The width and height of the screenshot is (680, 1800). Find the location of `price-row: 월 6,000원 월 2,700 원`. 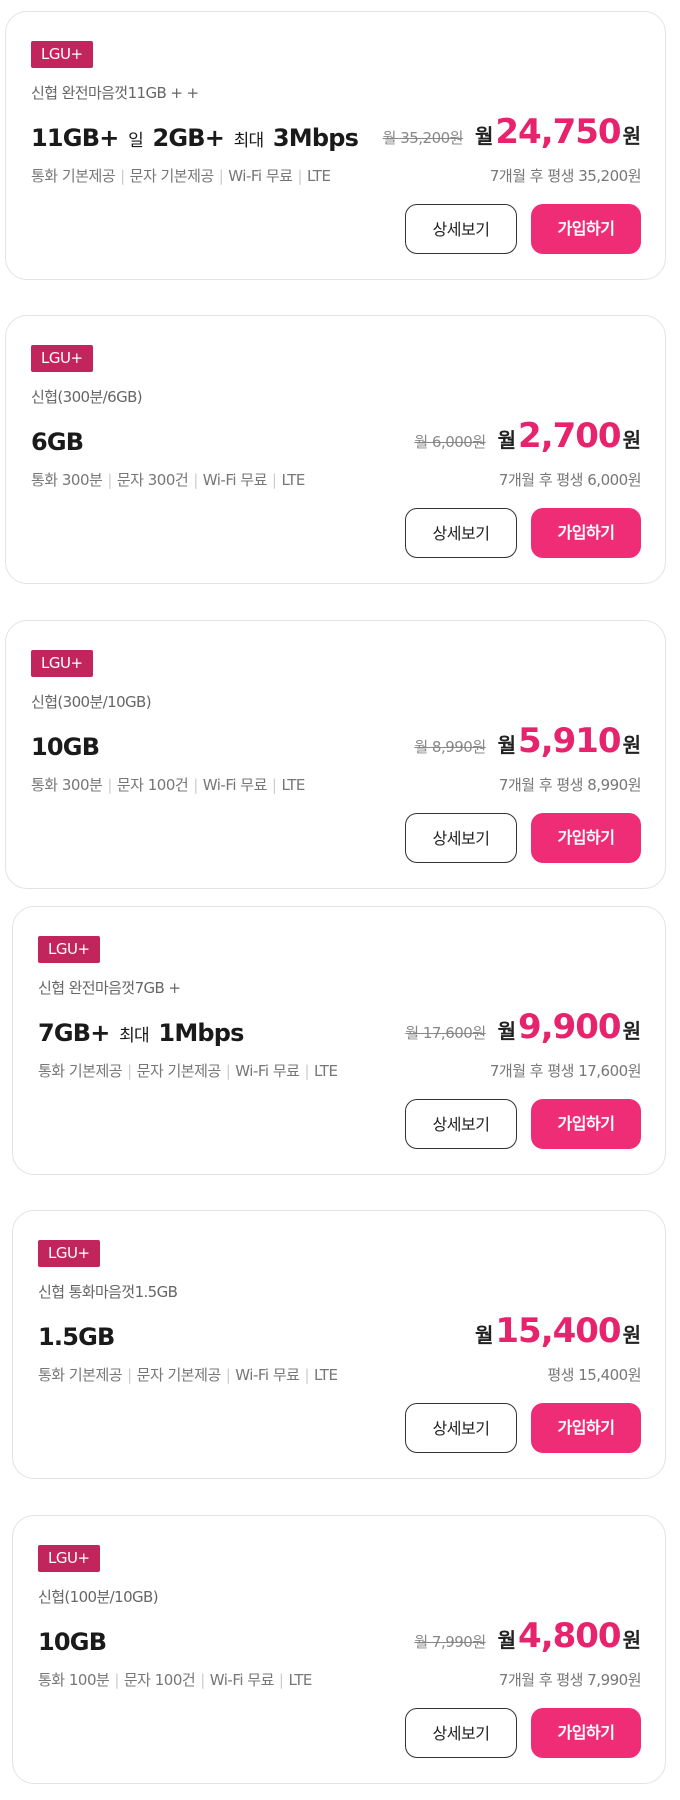

price-row: 월 6,000원 월 2,700 원 is located at coordinates (527, 436).